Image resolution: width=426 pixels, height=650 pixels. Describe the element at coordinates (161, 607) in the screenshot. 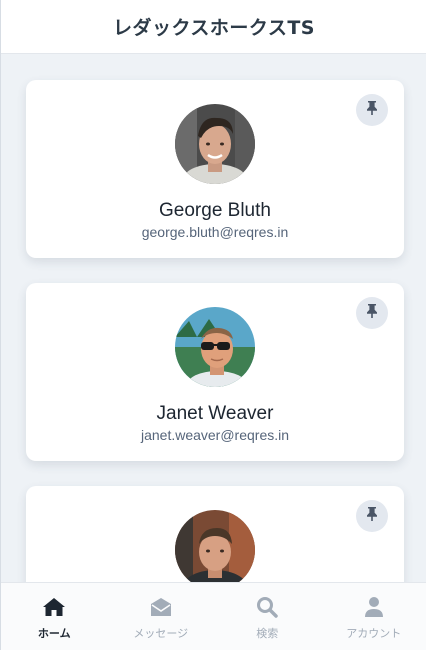

I see `envelope-icon` at that location.